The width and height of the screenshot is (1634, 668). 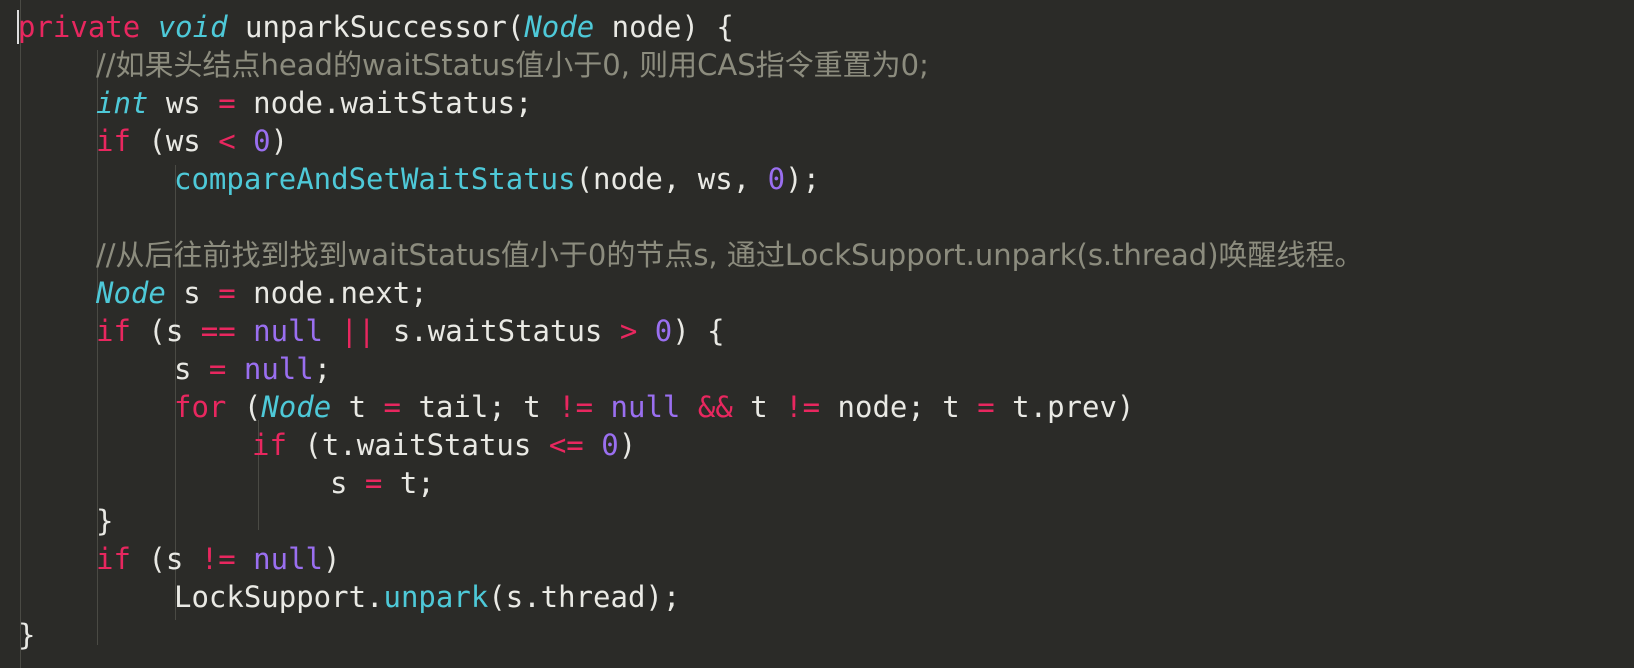 I want to click on token-plain: (node, ws,, so click(x=671, y=179).